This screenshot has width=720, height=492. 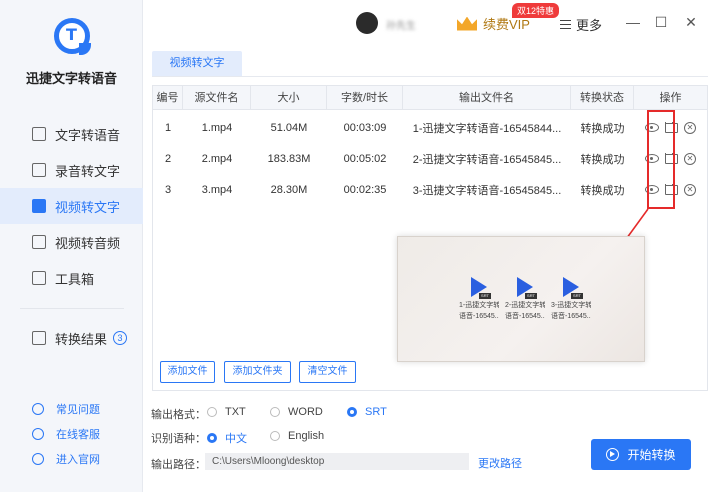 What do you see at coordinates (39, 242) in the screenshot?
I see `video-to-audio-icon` at bounding box center [39, 242].